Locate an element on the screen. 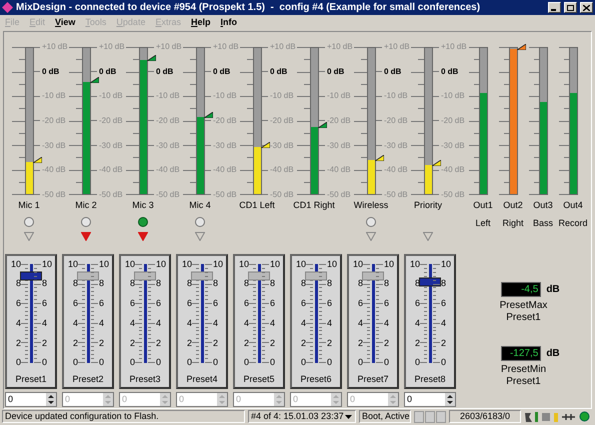 Image resolution: width=595 pixels, height=425 pixels. scale-label: -40 dB is located at coordinates (54, 170).